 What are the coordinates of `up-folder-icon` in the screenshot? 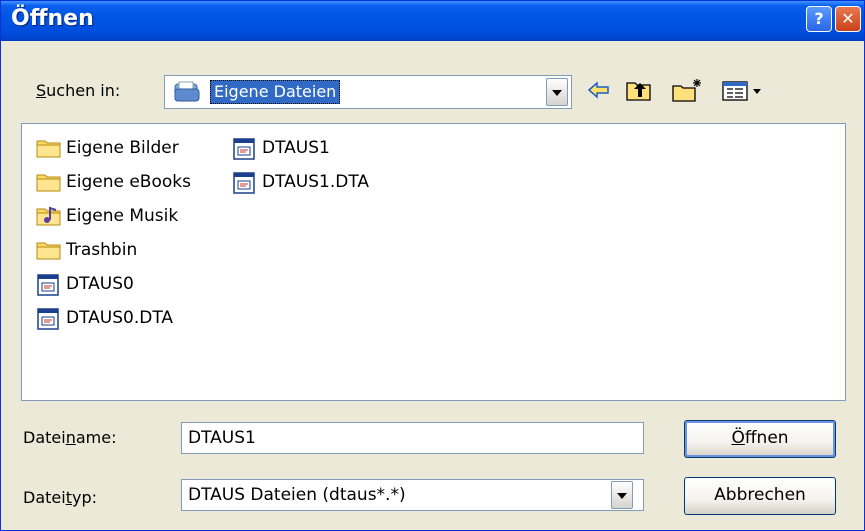 It's located at (639, 90).